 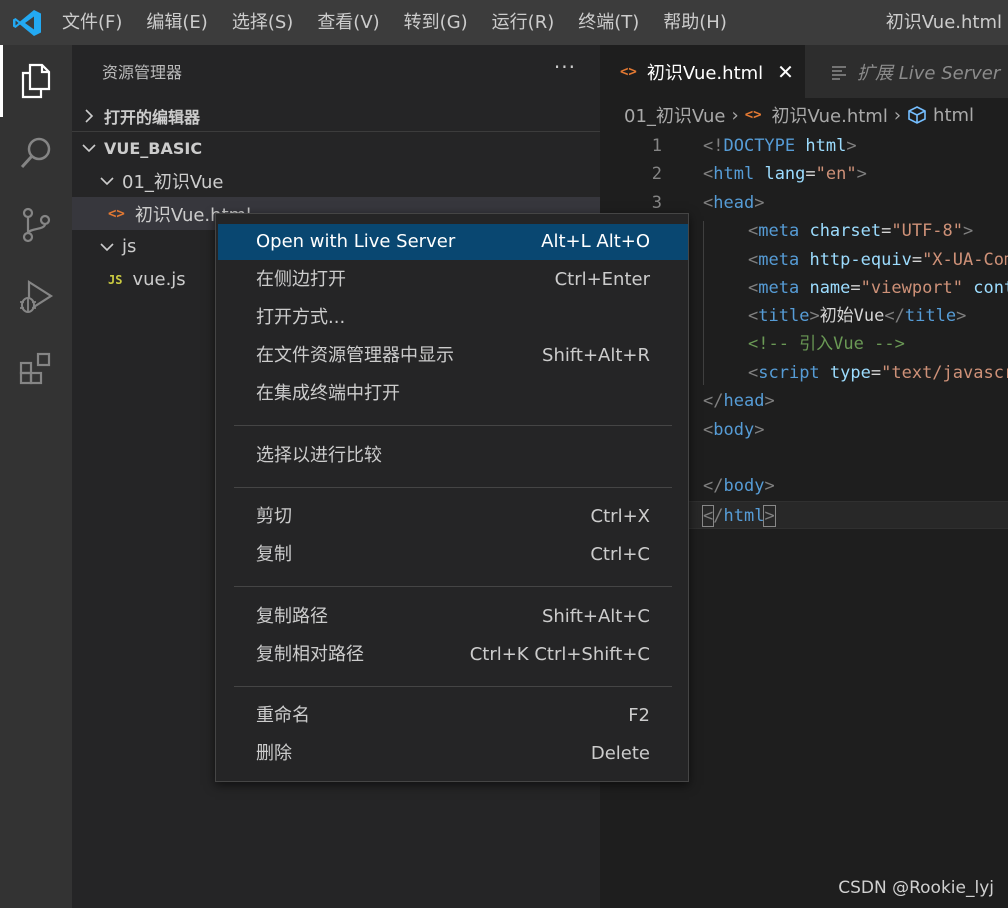 What do you see at coordinates (916, 888) in the screenshot?
I see `watermark: CSDN @Rookie_lyj` at bounding box center [916, 888].